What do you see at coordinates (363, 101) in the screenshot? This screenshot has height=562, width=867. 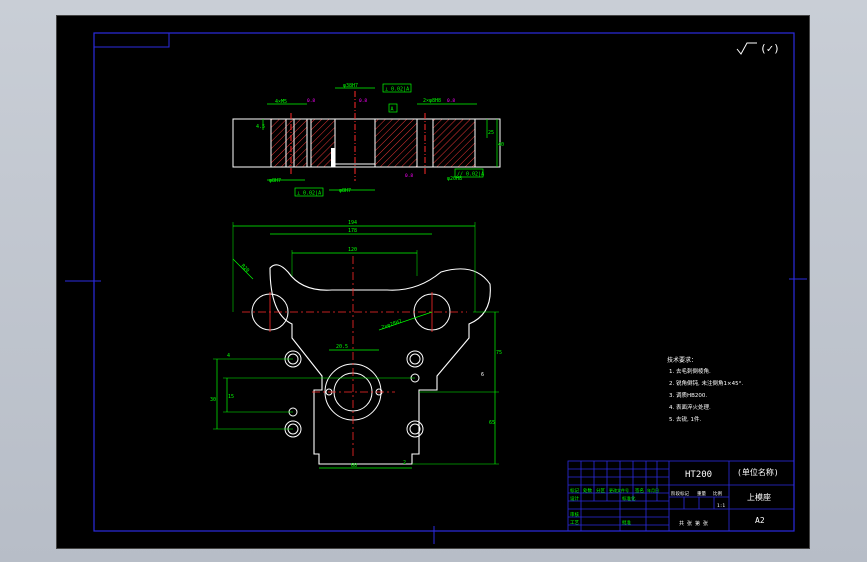 I see `roughness-1: 0.8` at bounding box center [363, 101].